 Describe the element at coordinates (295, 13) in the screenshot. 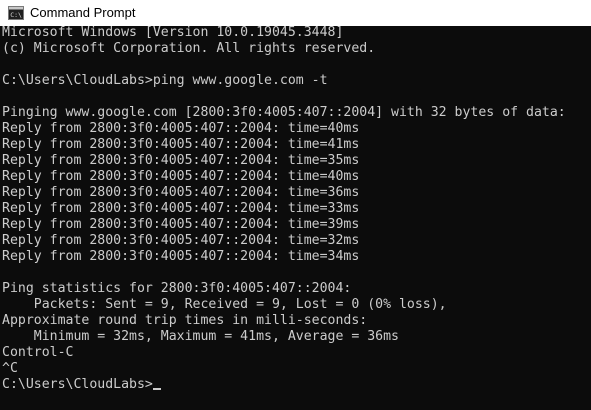

I see `title-bar: C:\ Command Prompt` at that location.